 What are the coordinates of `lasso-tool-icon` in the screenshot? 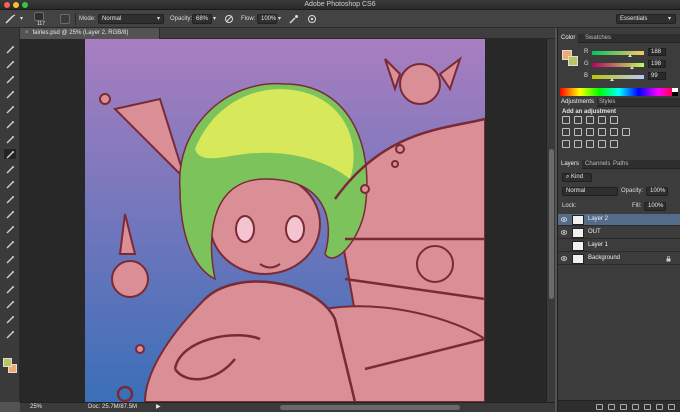 It's located at (10, 79).